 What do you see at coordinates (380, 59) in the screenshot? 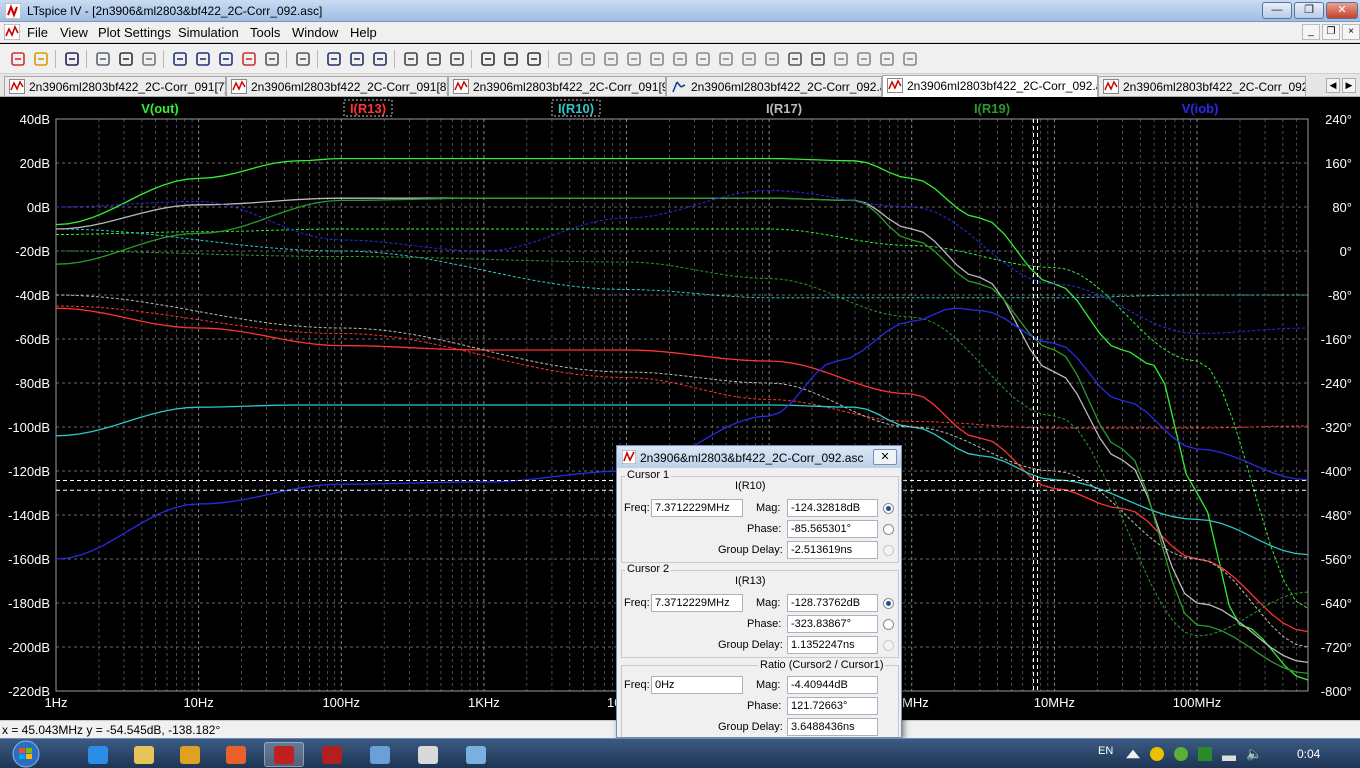
I see `tile-vertical-icon` at bounding box center [380, 59].